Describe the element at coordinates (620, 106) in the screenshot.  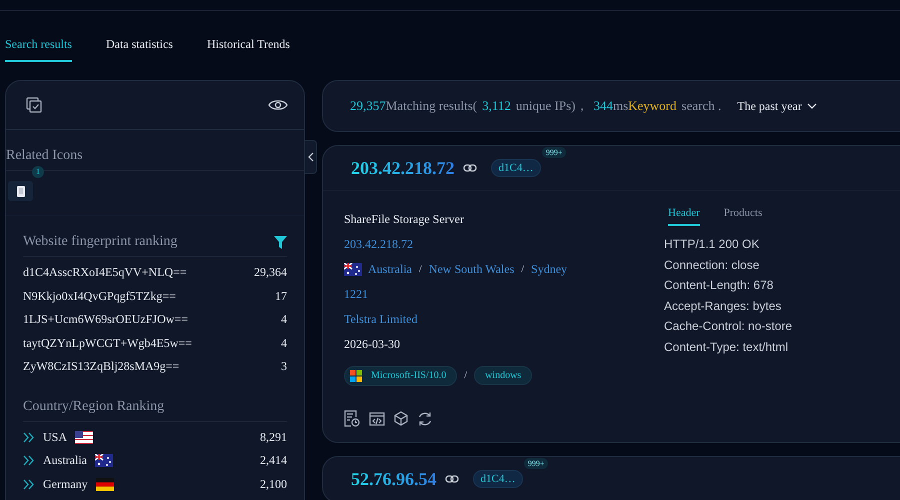
I see `time-unit: ms` at that location.